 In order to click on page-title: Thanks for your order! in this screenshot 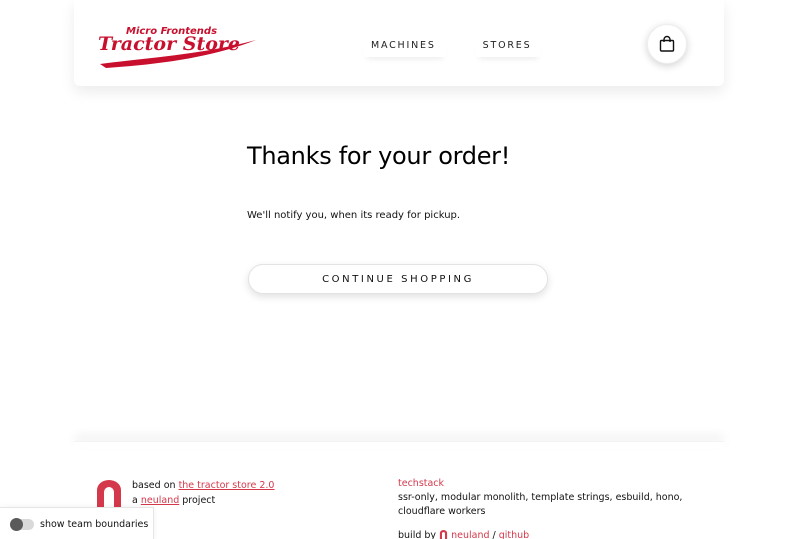, I will do `click(379, 156)`.